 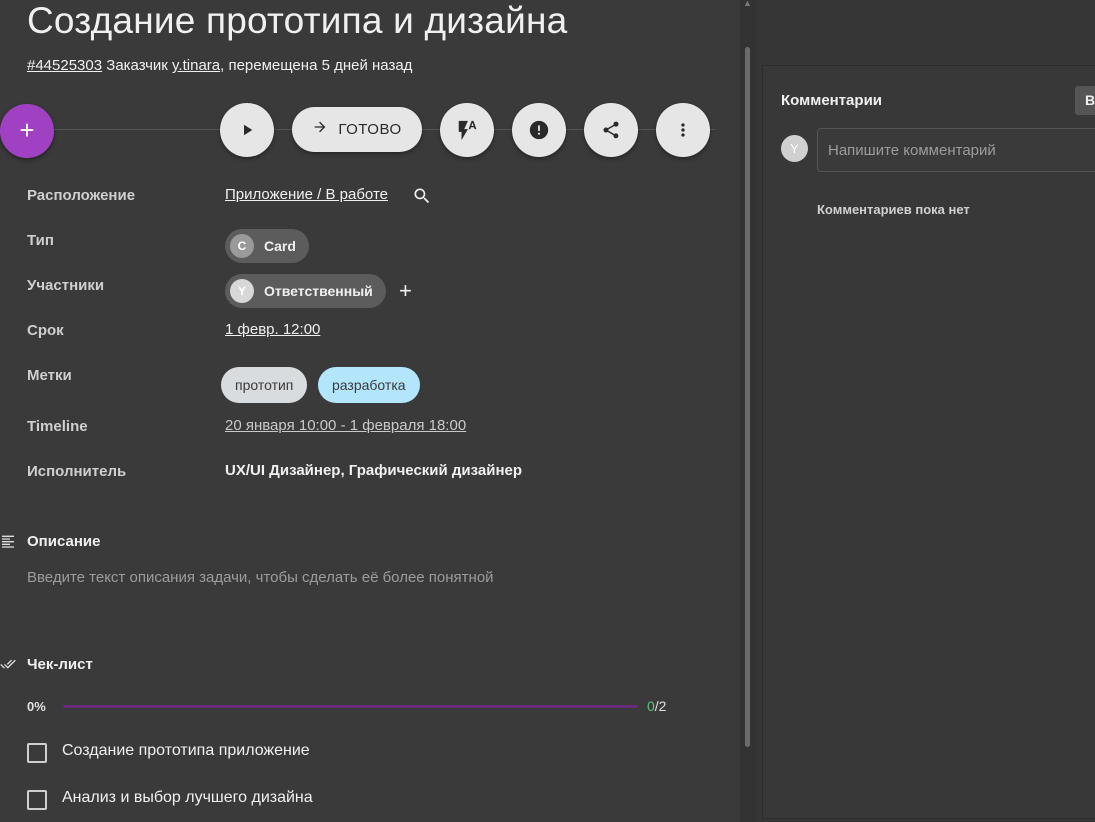 I want to click on start-button, so click(x=247, y=130).